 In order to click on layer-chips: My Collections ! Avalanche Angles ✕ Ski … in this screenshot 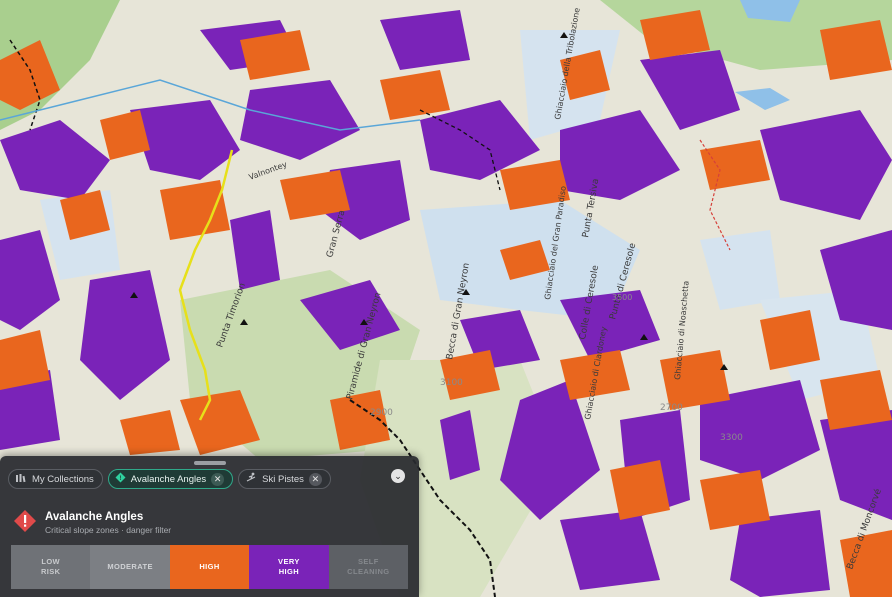, I will do `click(169, 479)`.